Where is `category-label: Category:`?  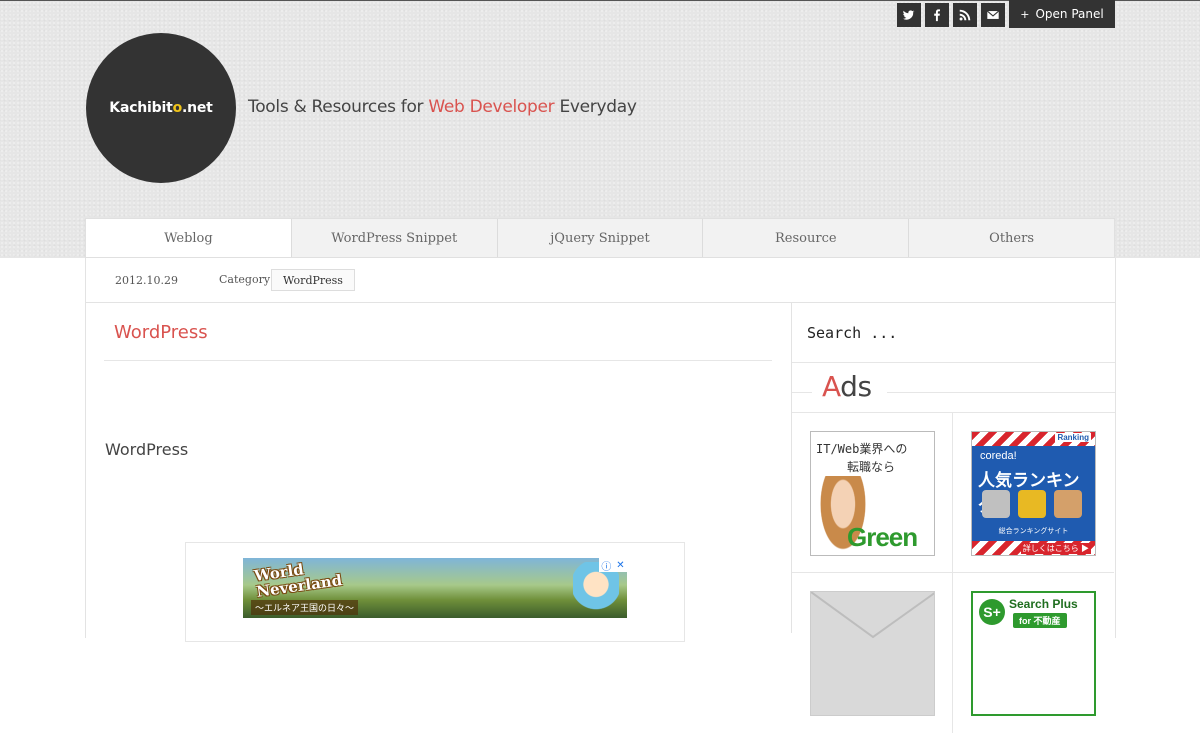 category-label: Category: is located at coordinates (246, 279).